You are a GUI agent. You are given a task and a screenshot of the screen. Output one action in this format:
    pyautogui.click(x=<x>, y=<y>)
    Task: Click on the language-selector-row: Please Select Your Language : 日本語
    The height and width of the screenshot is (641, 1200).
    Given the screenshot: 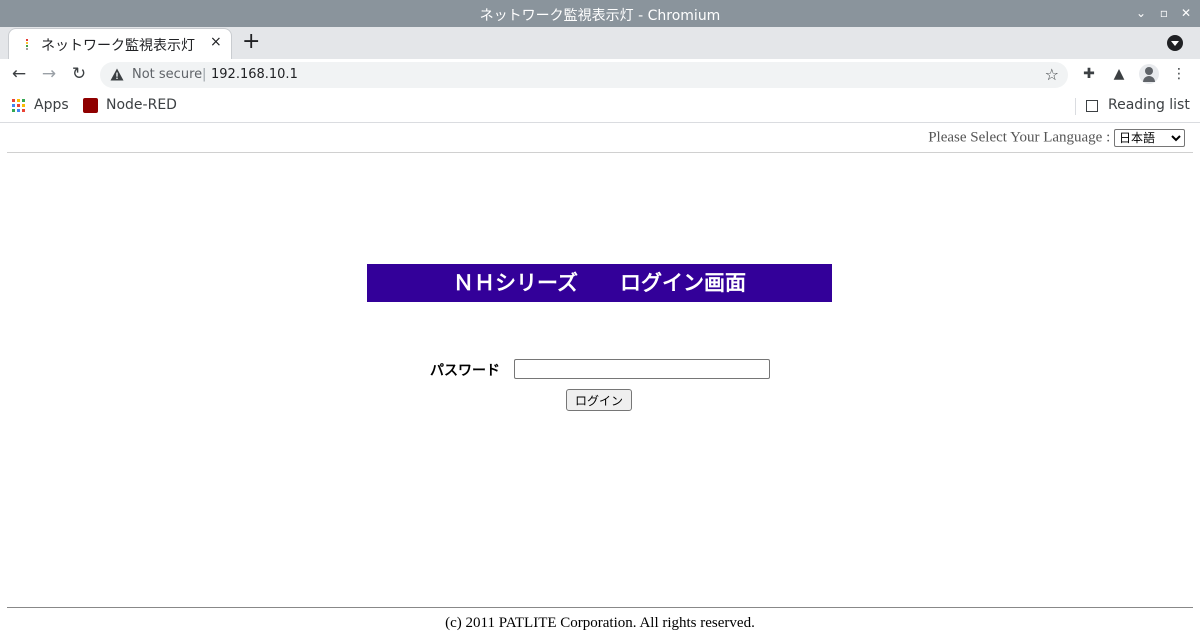 What is the action you would take?
    pyautogui.click(x=1056, y=138)
    